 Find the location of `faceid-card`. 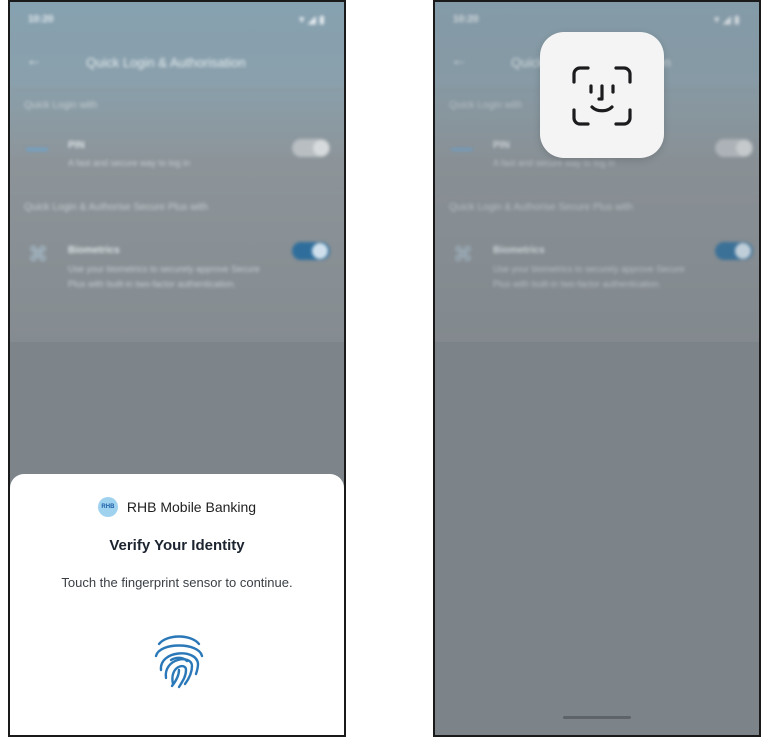

faceid-card is located at coordinates (602, 95).